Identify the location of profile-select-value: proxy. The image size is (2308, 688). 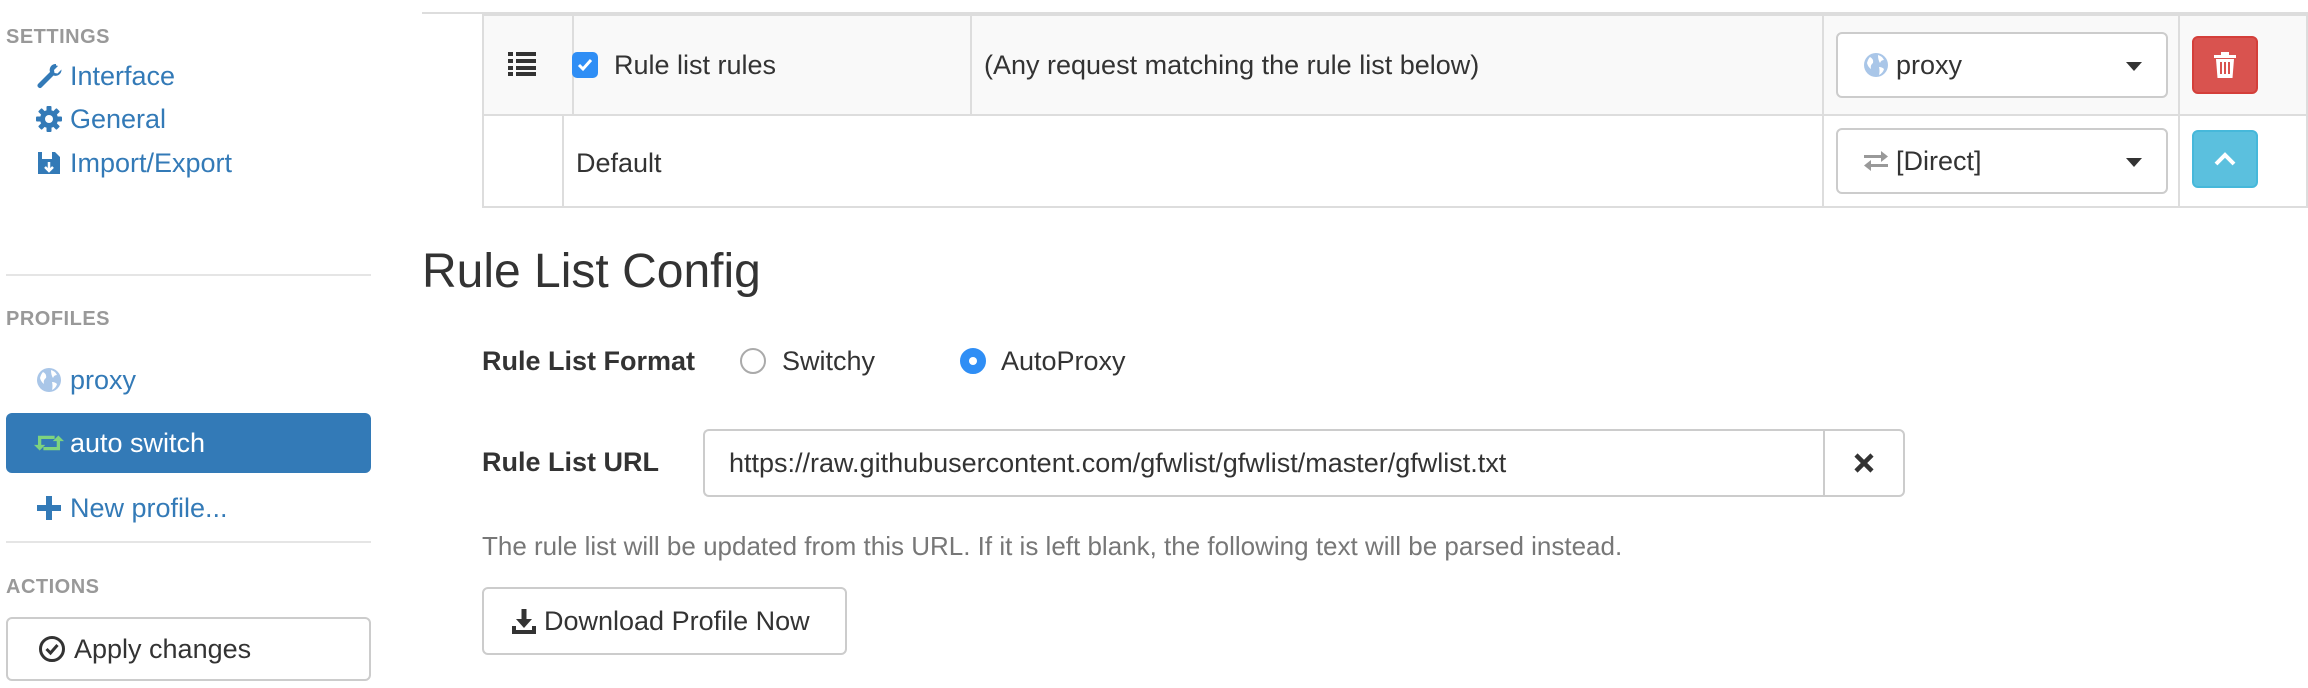
(1929, 64).